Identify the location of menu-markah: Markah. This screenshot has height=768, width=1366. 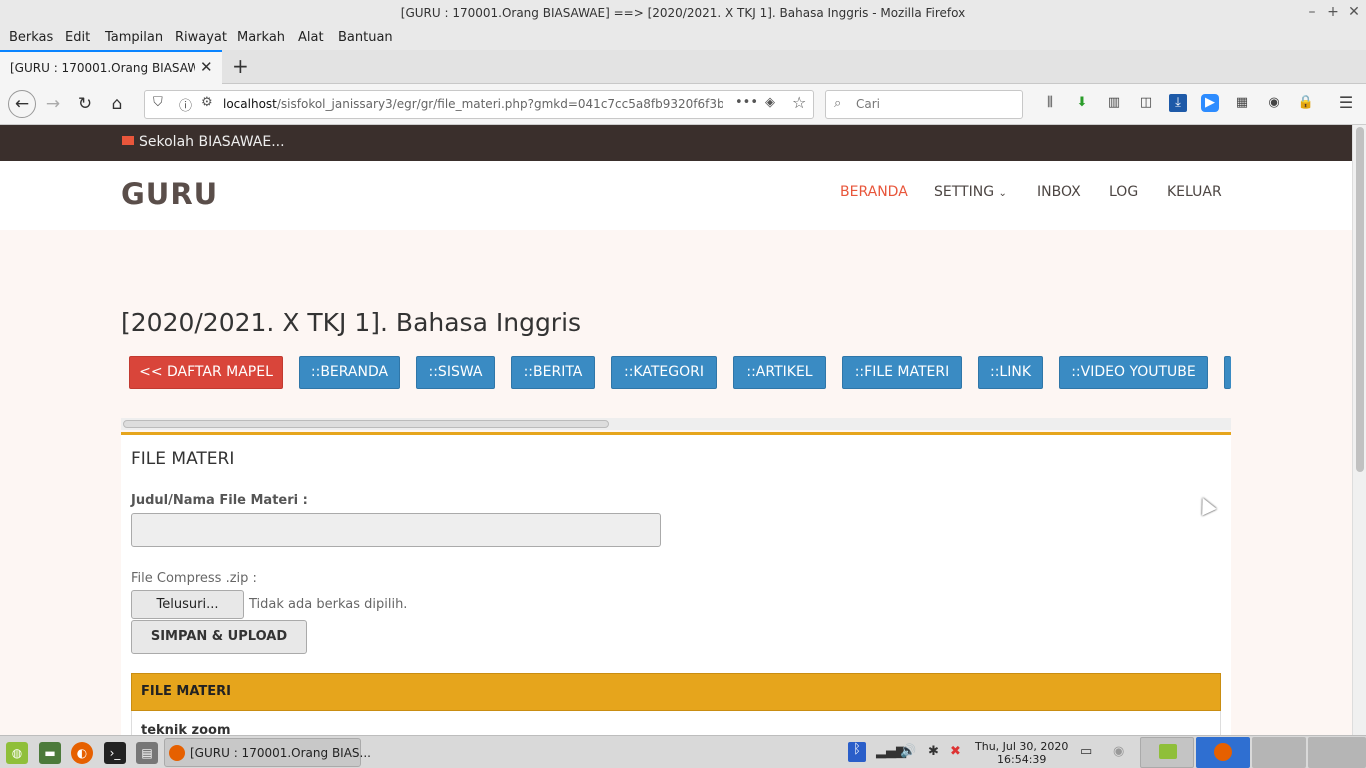
(261, 37).